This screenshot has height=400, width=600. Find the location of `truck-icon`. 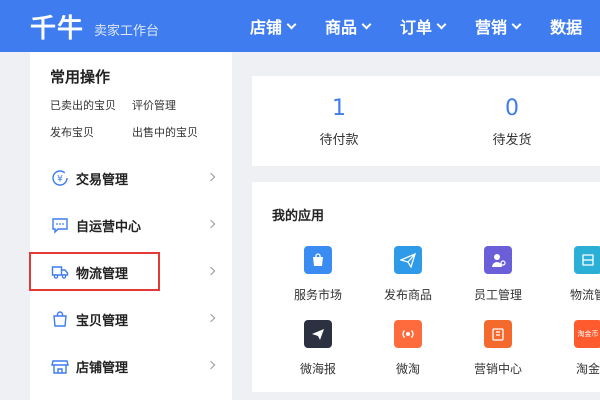

truck-icon is located at coordinates (60, 272).